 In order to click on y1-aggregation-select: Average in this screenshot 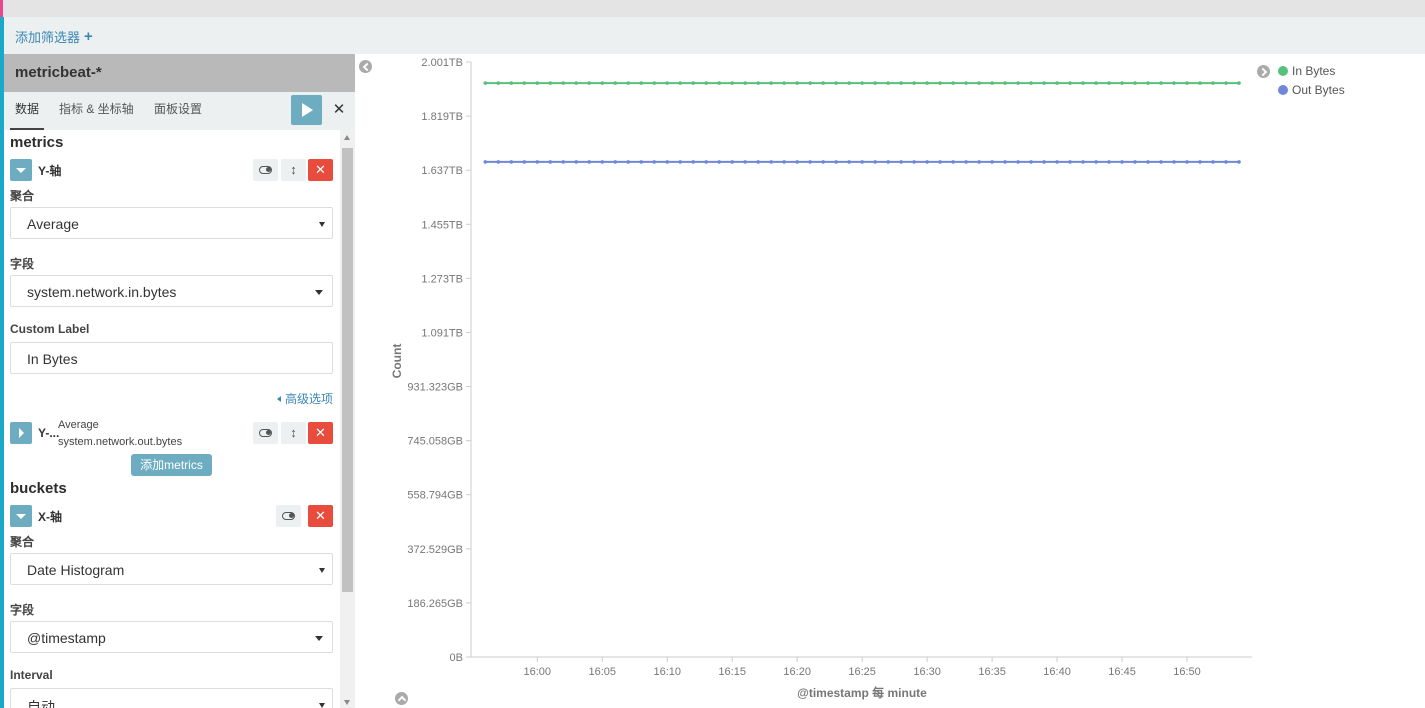, I will do `click(171, 223)`.